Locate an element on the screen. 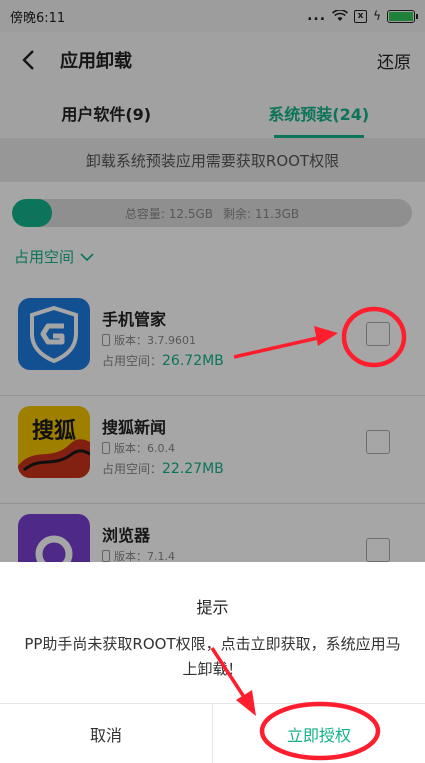  dialog-buttons: 取消 立即授权 is located at coordinates (212, 733).